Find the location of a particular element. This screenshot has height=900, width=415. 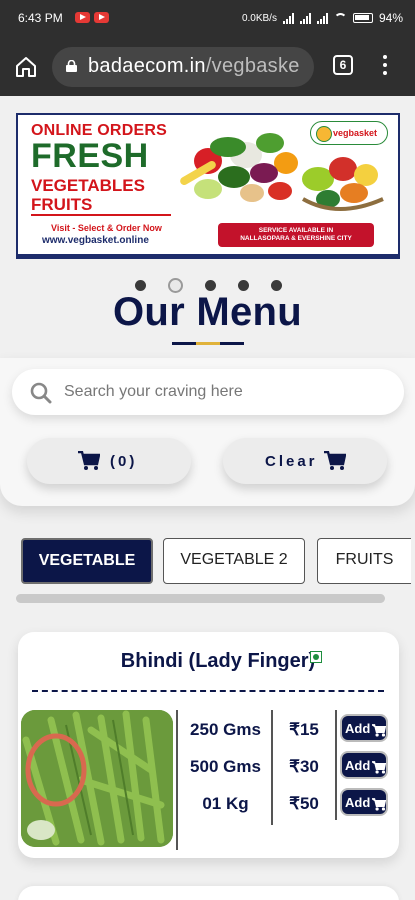

divider is located at coordinates (208, 691).